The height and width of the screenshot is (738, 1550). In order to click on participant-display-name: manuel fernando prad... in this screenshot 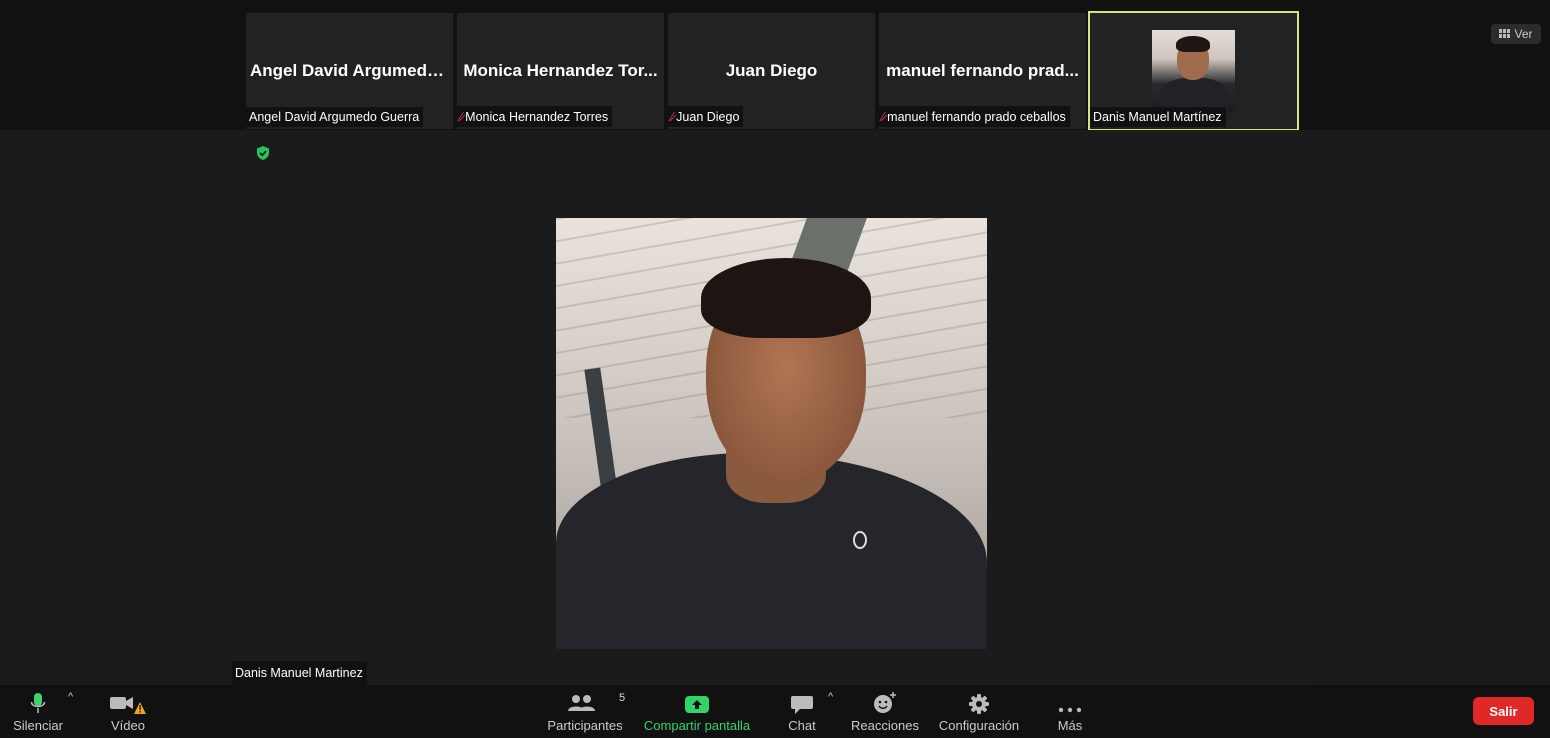, I will do `click(982, 70)`.